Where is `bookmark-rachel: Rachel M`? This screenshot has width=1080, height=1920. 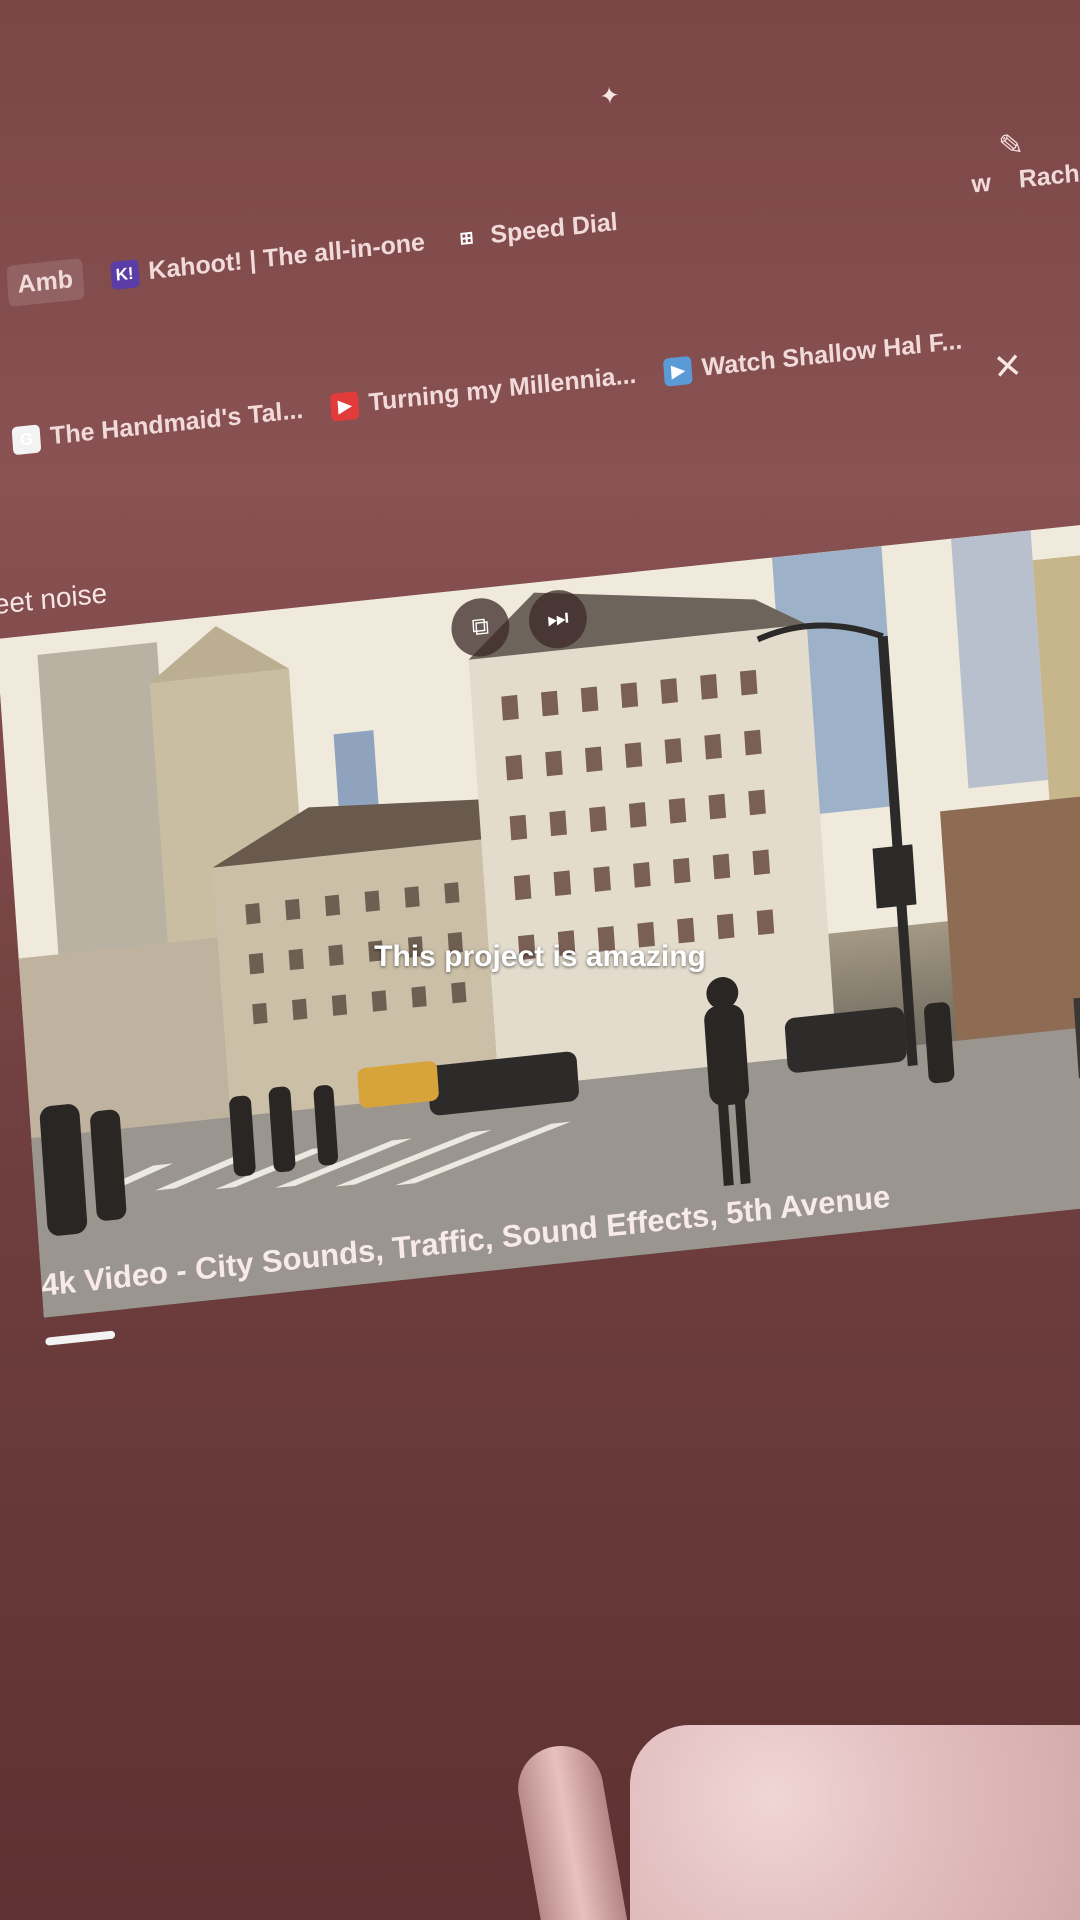
bookmark-rachel: Rachel M is located at coordinates (1049, 174).